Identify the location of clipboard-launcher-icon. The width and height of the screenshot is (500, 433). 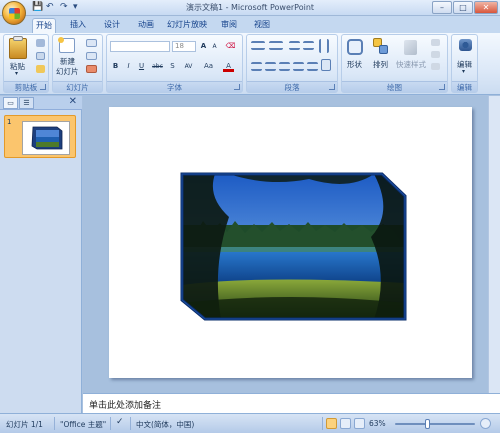
(43, 87).